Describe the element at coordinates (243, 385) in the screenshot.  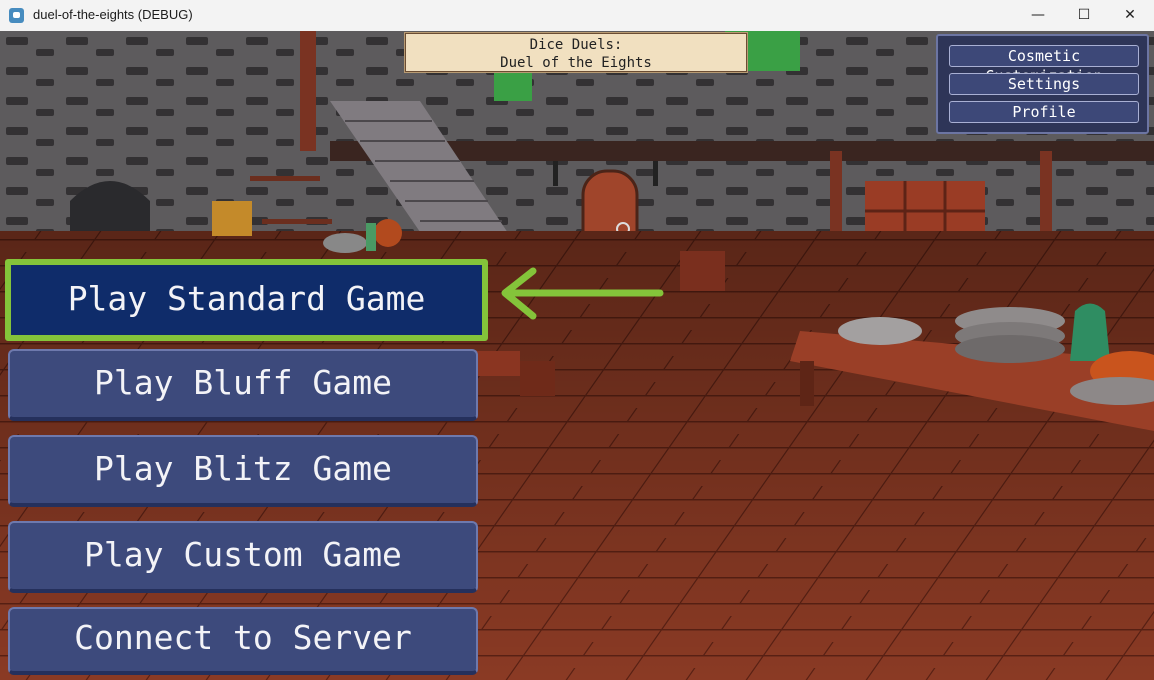
I see `play-bluff-game-button: Play Bluff Game` at that location.